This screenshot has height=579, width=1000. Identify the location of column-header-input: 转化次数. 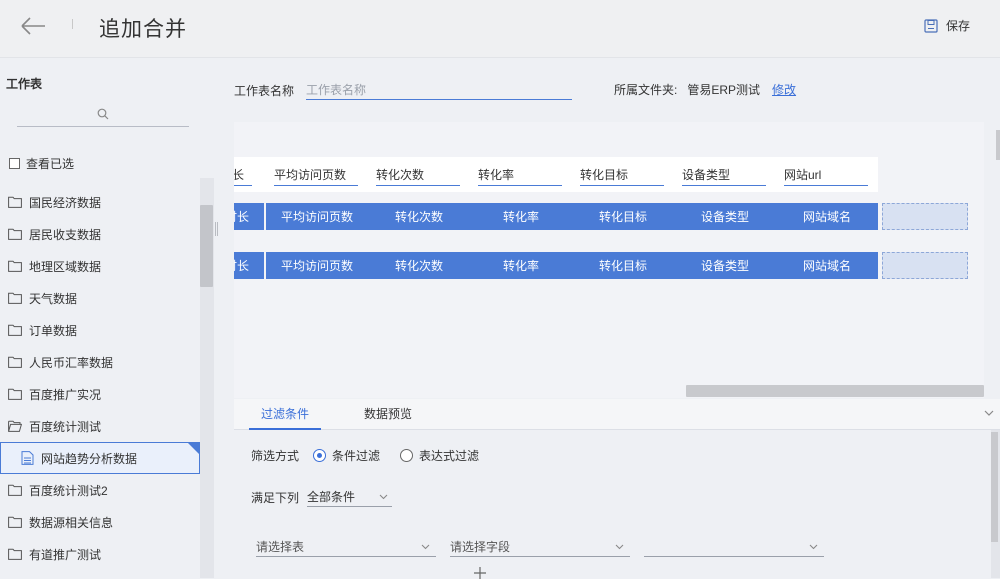
(418, 176).